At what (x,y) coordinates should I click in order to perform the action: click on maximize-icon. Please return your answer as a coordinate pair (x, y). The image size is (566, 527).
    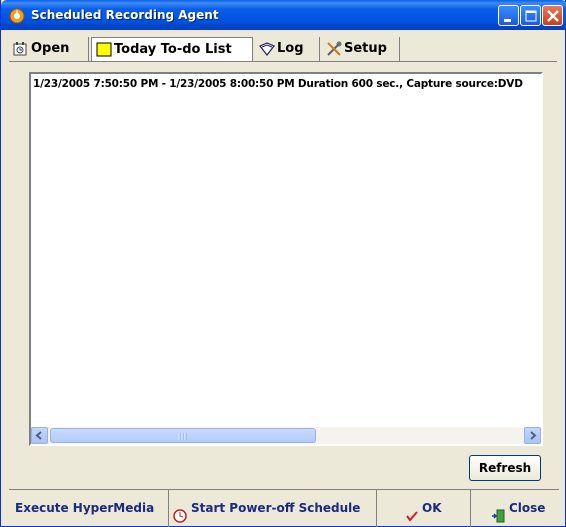
    Looking at the image, I should click on (531, 16).